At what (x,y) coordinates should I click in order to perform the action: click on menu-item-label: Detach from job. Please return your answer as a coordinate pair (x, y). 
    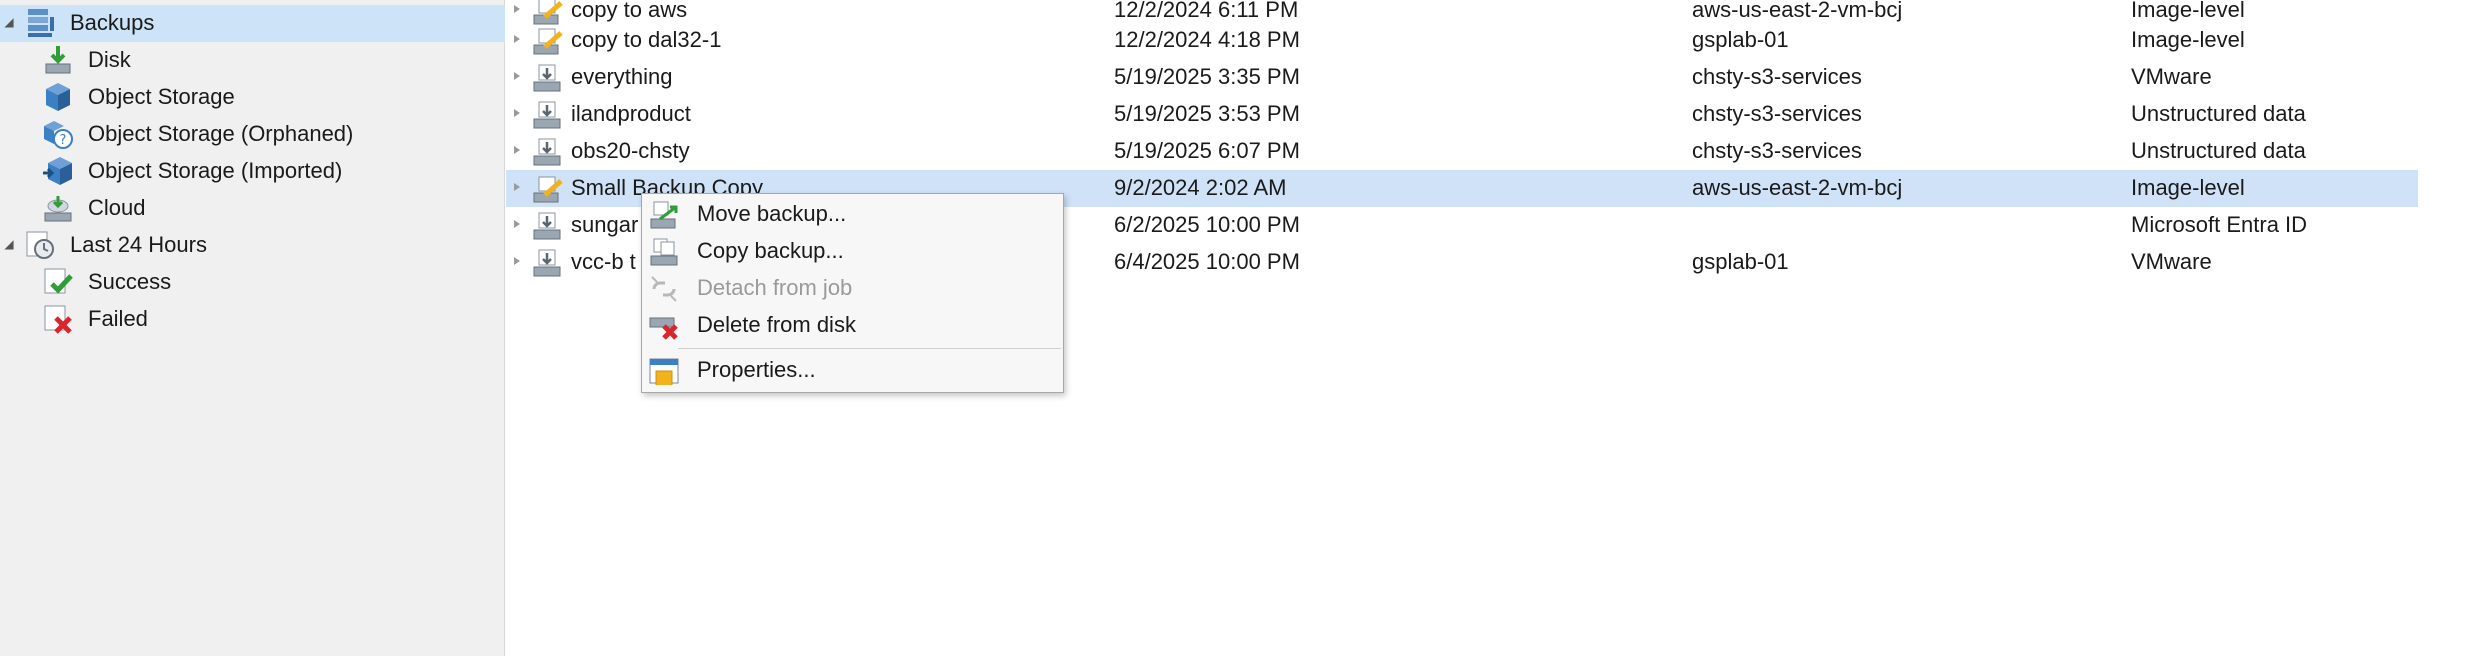
    Looking at the image, I should click on (775, 287).